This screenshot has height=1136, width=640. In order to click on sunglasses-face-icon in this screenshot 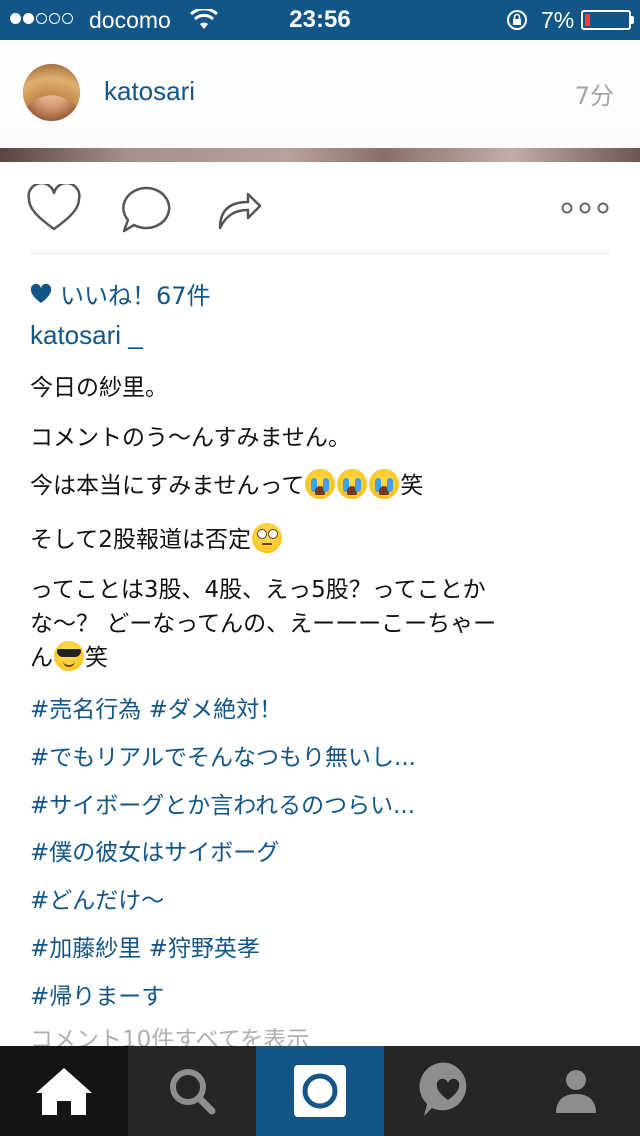, I will do `click(69, 656)`.